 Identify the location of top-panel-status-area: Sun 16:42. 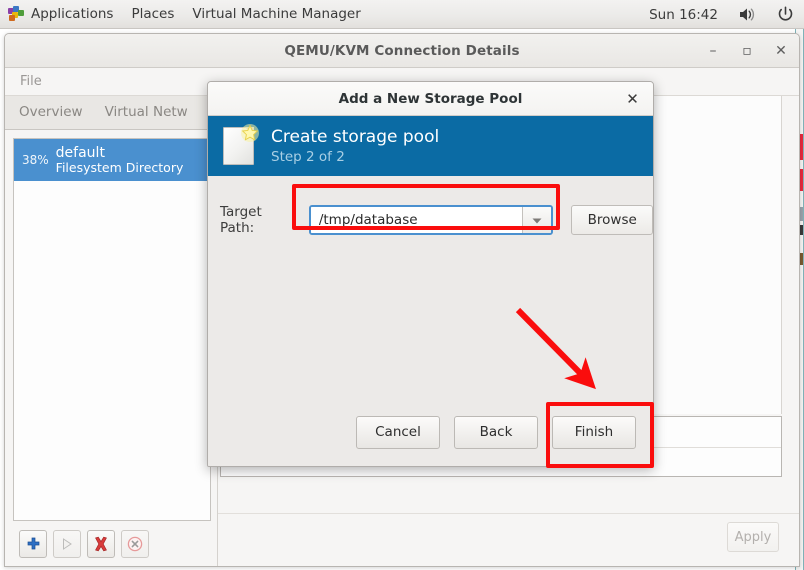
(721, 14).